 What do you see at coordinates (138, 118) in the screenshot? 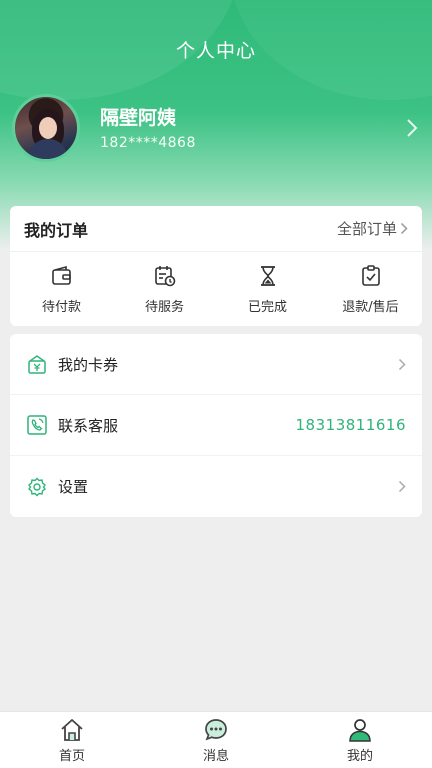
I see `profile-name: 隔壁阿姨` at bounding box center [138, 118].